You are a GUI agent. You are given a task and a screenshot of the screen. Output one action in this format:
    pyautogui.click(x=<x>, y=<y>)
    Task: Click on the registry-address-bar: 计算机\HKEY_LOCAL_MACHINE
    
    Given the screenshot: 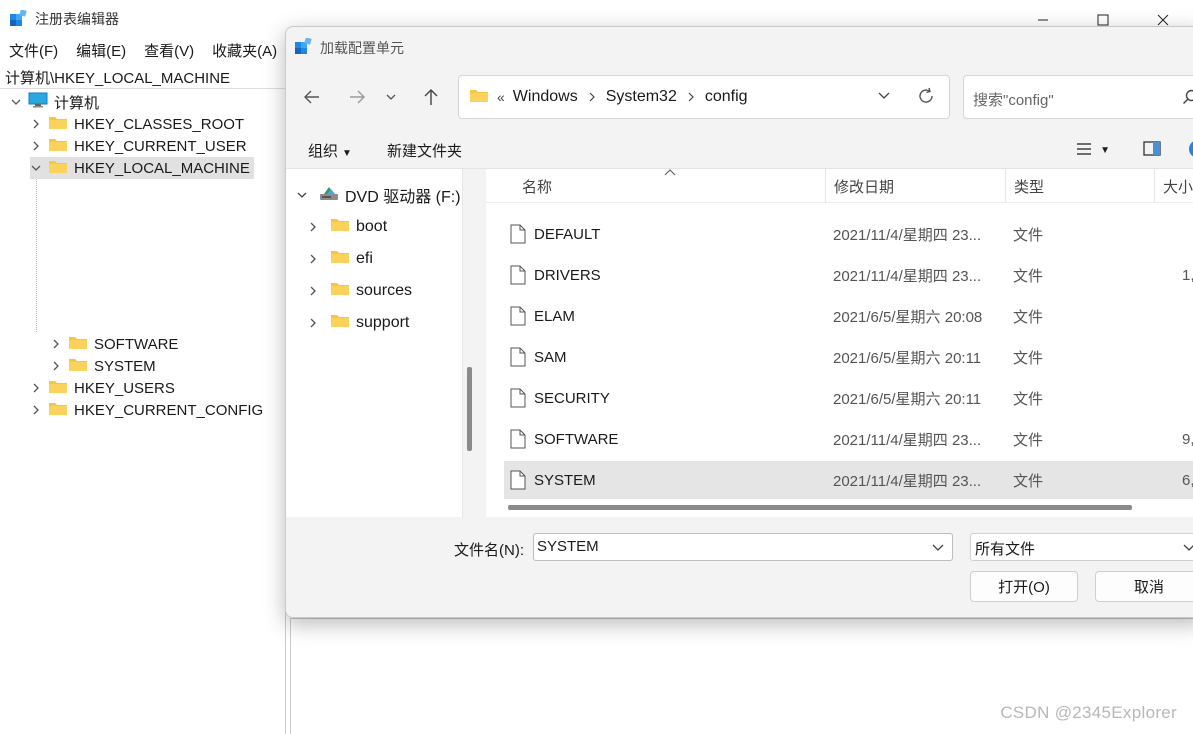 What is the action you would take?
    pyautogui.click(x=143, y=77)
    